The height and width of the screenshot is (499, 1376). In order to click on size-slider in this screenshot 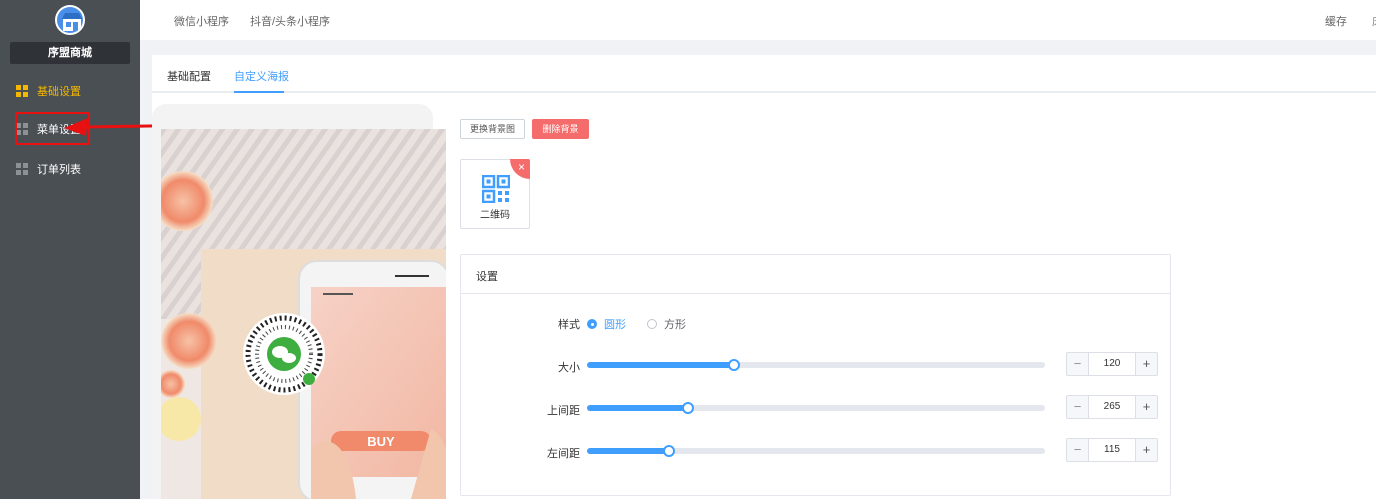, I will do `click(816, 365)`.